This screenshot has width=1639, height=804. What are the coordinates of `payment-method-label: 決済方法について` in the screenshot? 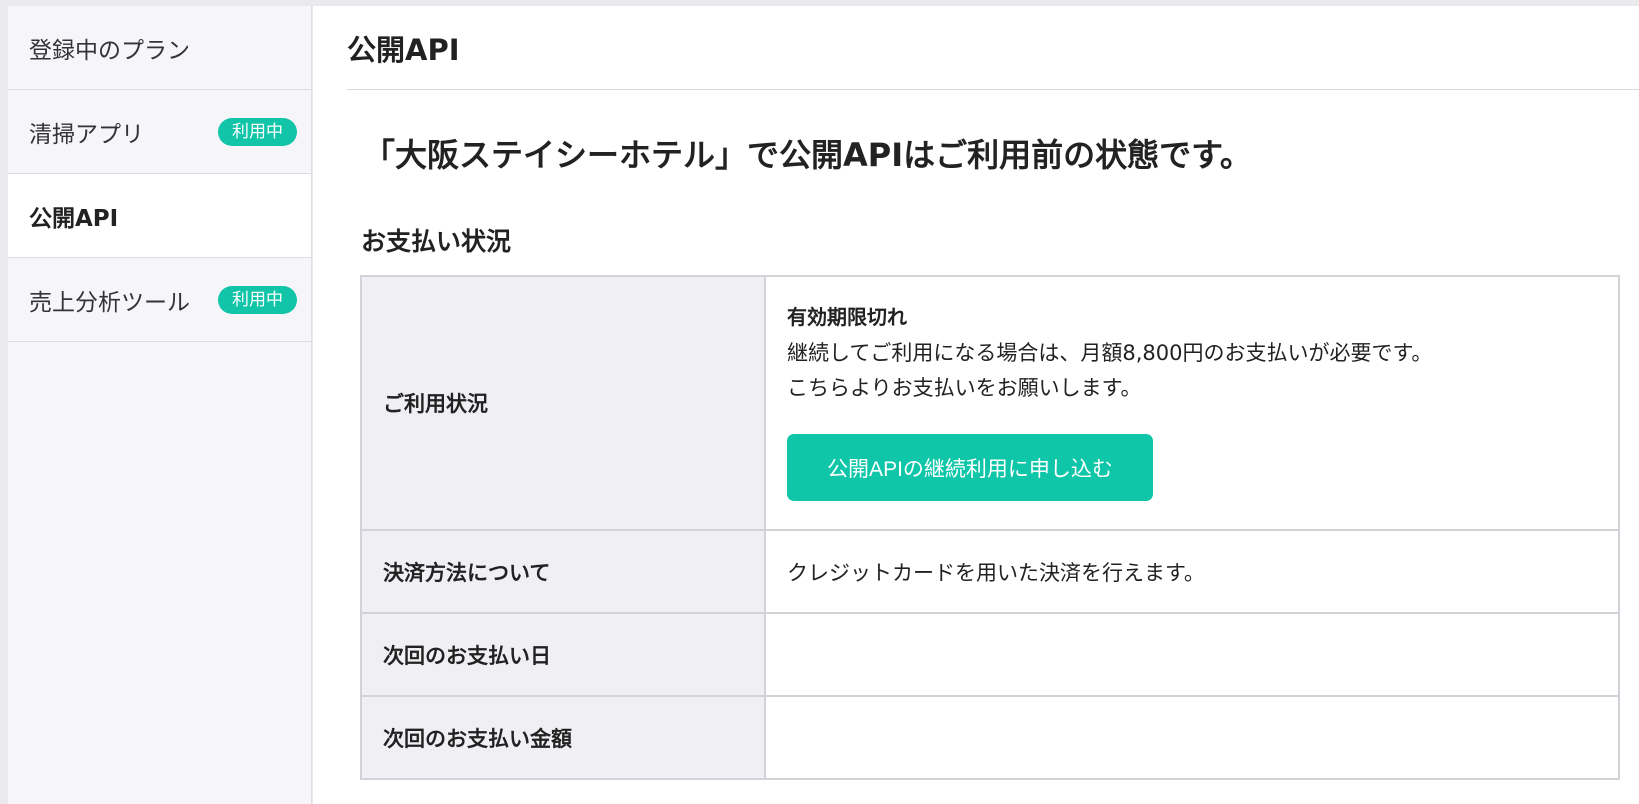 It's located at (563, 571).